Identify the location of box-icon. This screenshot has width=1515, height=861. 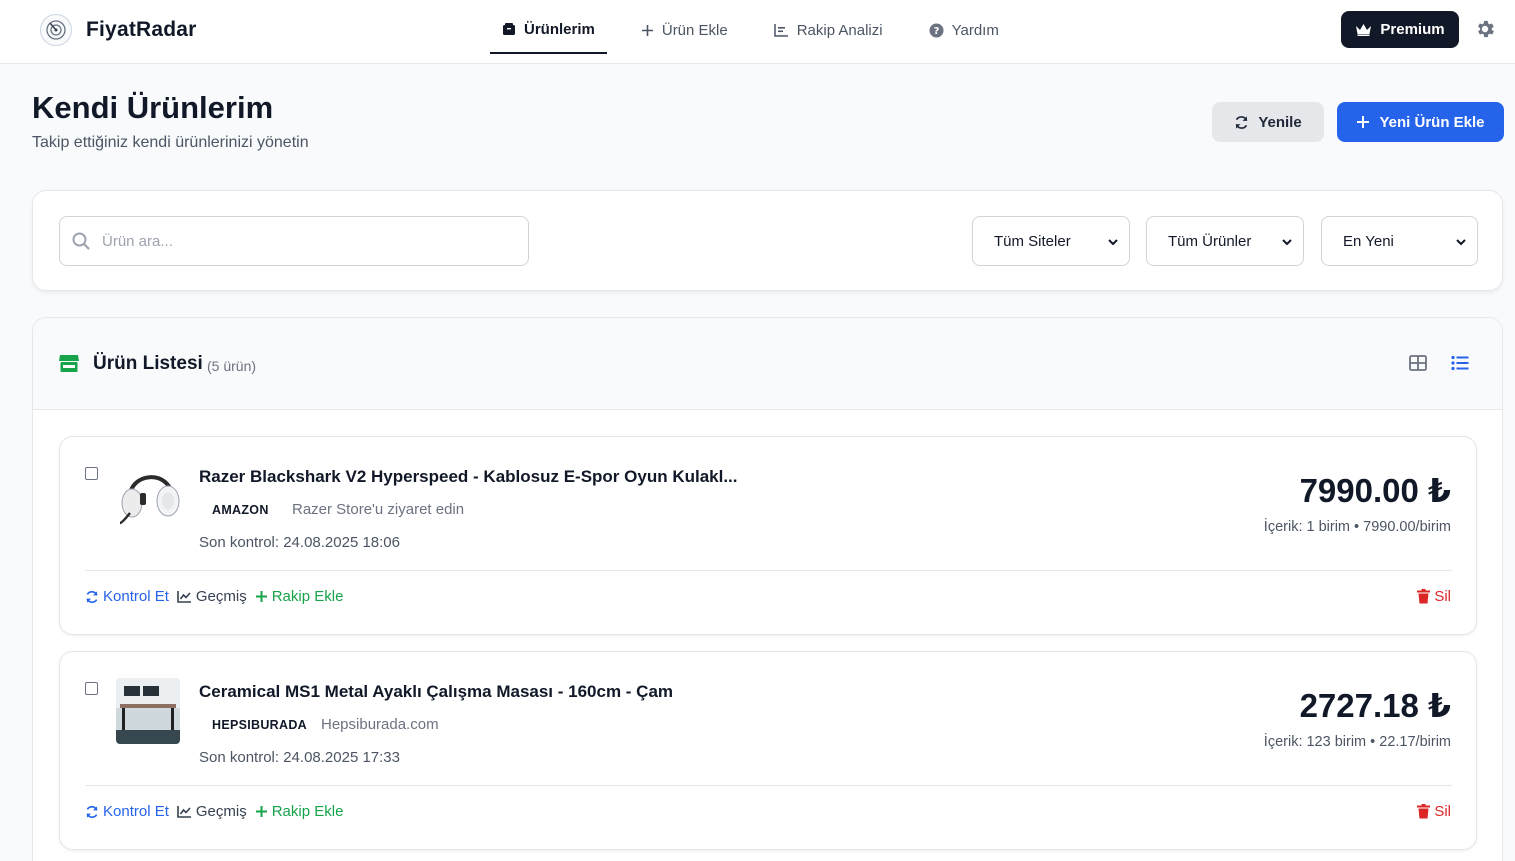
(509, 29).